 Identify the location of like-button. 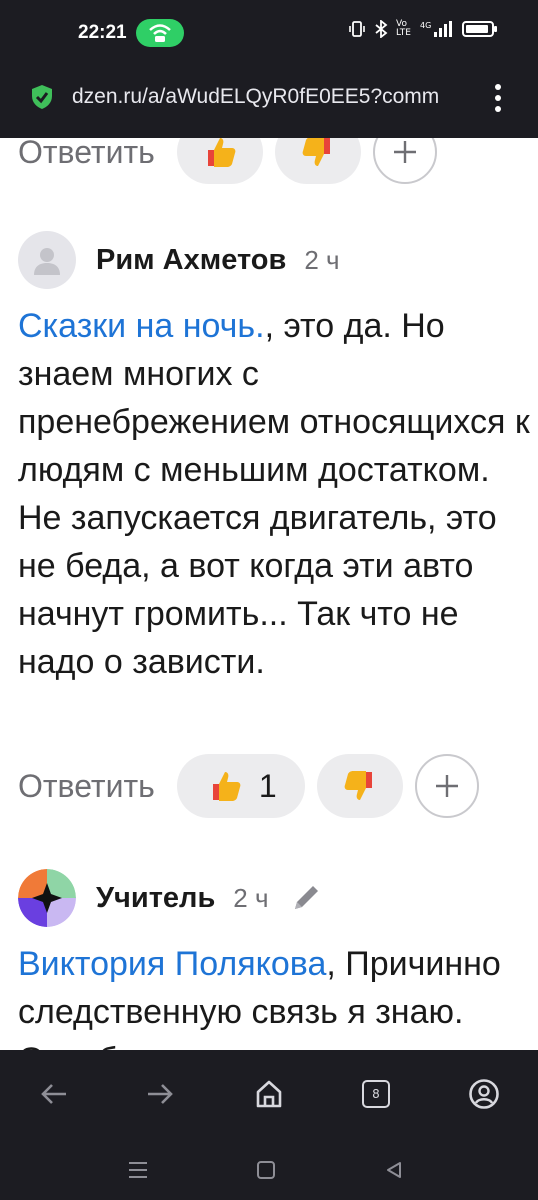
(219, 161).